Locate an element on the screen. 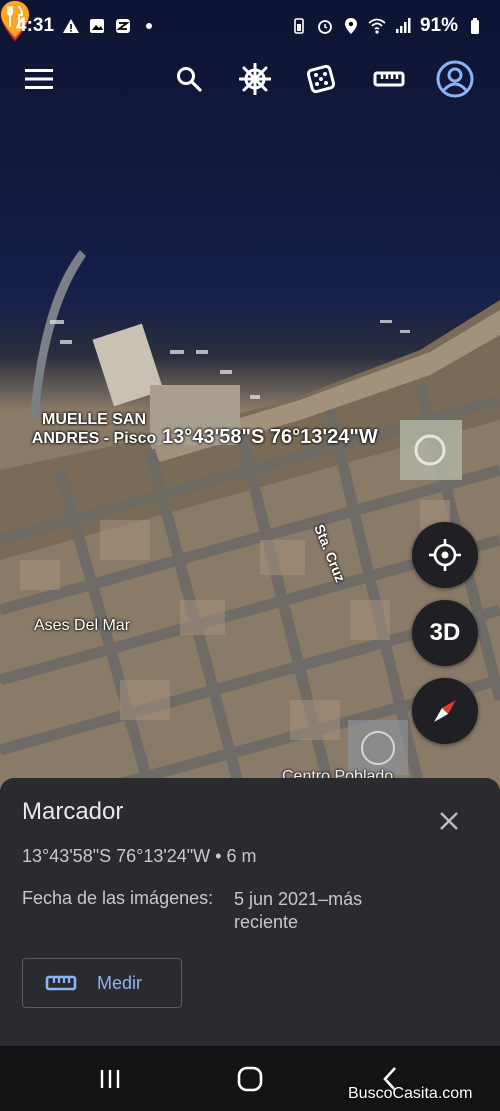 The height and width of the screenshot is (1111, 500). warning-icon is located at coordinates (71, 26).